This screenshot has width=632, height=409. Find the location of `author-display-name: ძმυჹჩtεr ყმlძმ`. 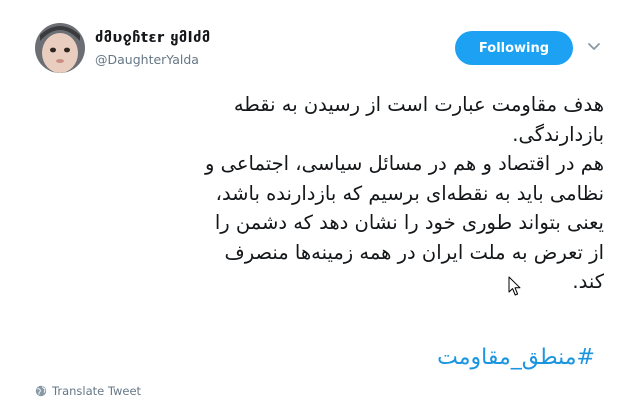

author-display-name: ძმυჹჩtεr ყმlძმ is located at coordinates (153, 38).